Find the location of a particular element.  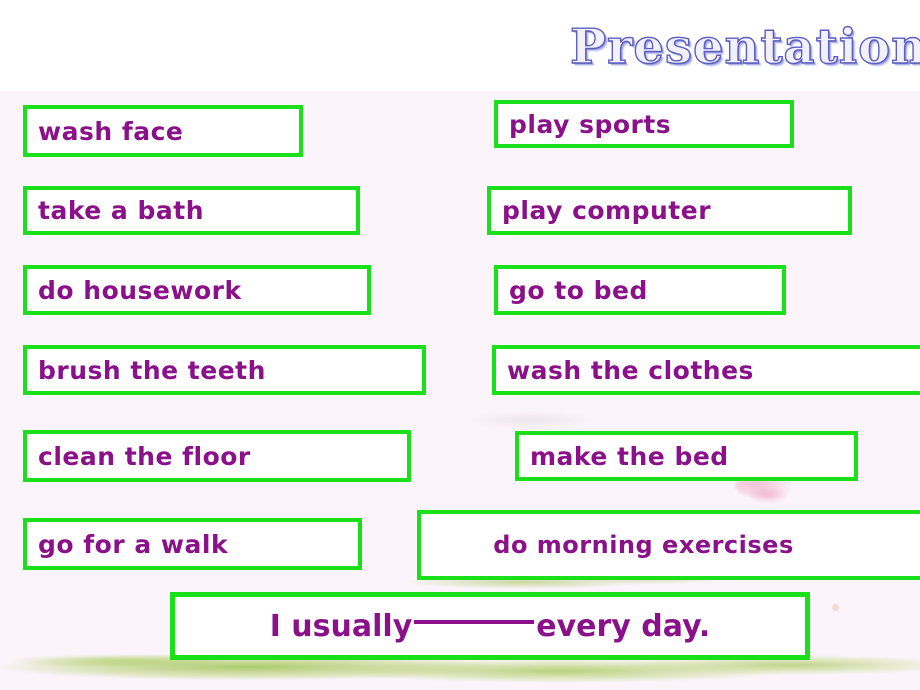

phrase-label: make the bed is located at coordinates (629, 456).